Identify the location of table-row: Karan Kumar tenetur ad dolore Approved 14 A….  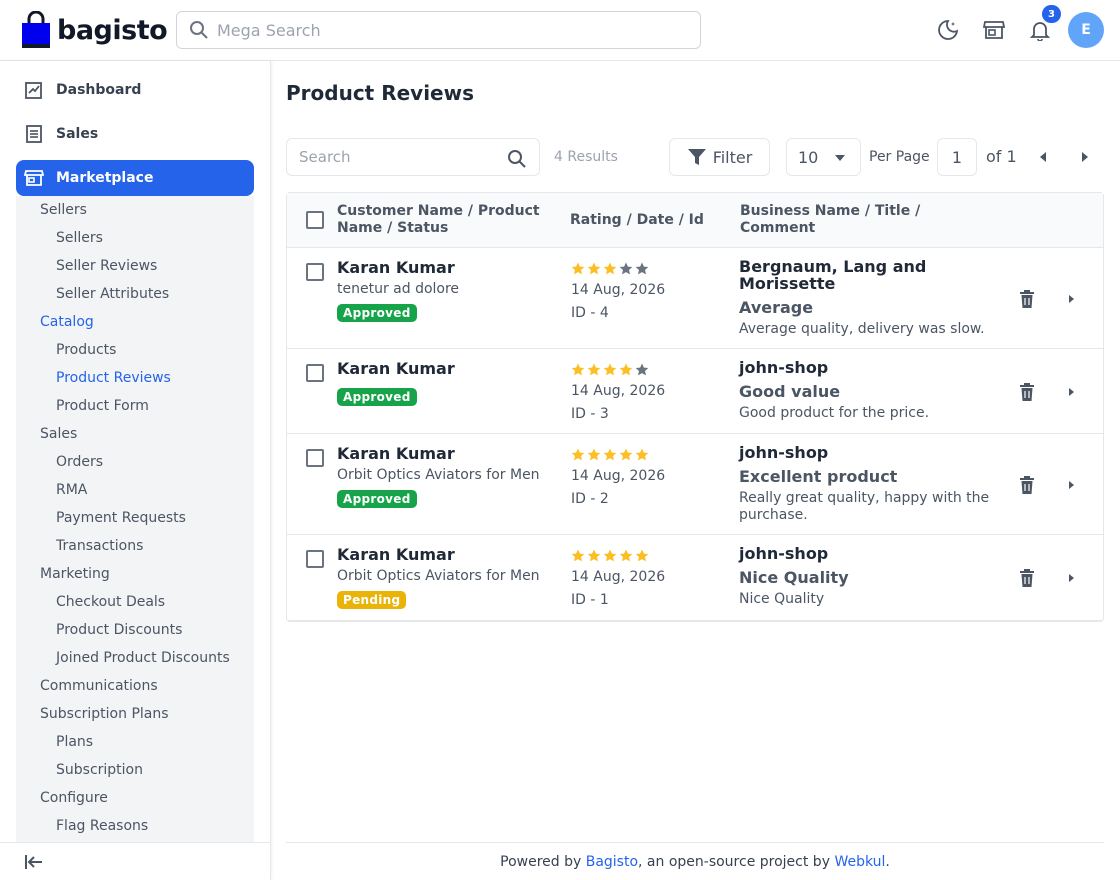
(695, 298).